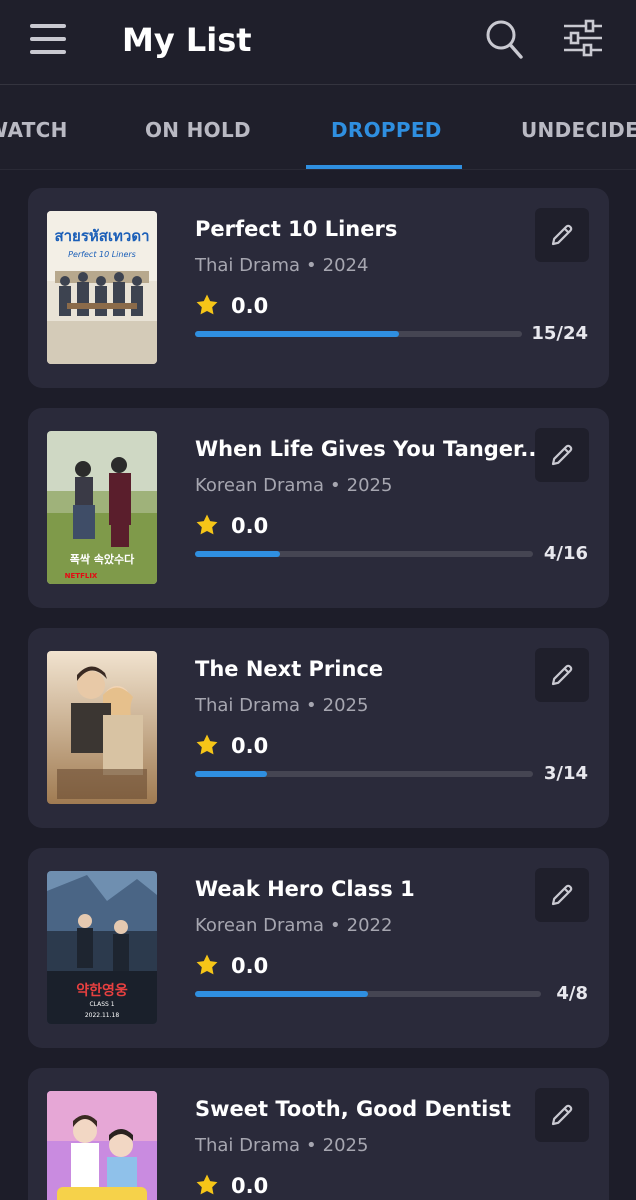  I want to click on poster-date-text: 2022.11.18, so click(102, 1015).